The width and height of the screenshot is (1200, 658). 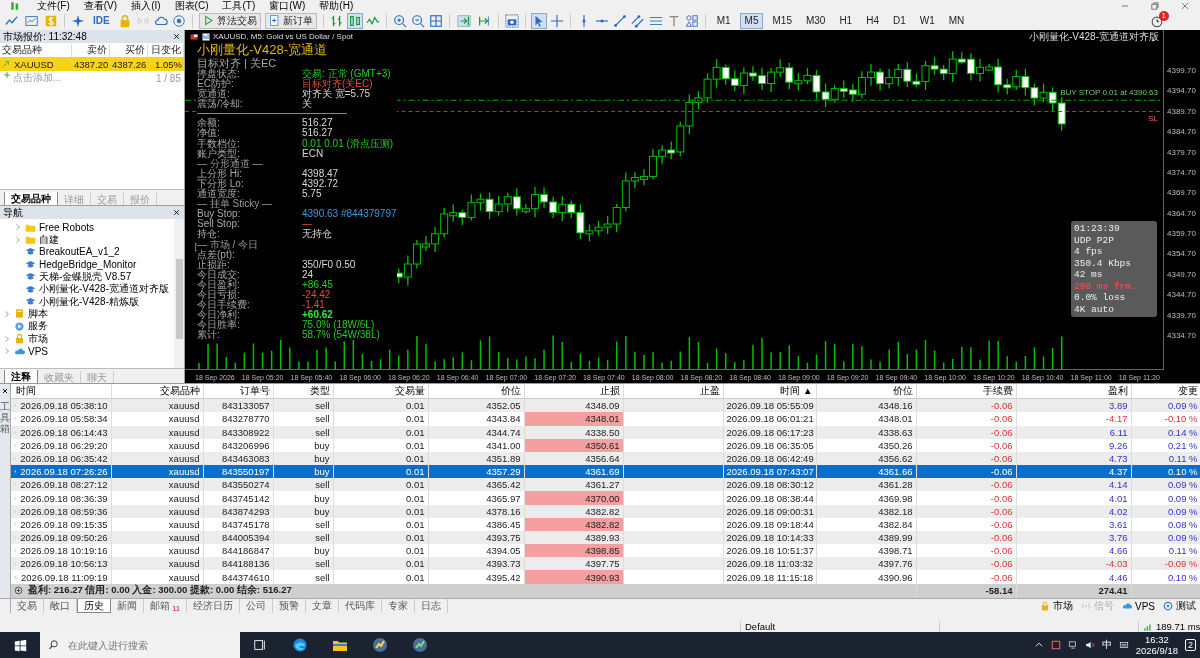 I want to click on table-cell: 4365.97, so click(x=476, y=498).